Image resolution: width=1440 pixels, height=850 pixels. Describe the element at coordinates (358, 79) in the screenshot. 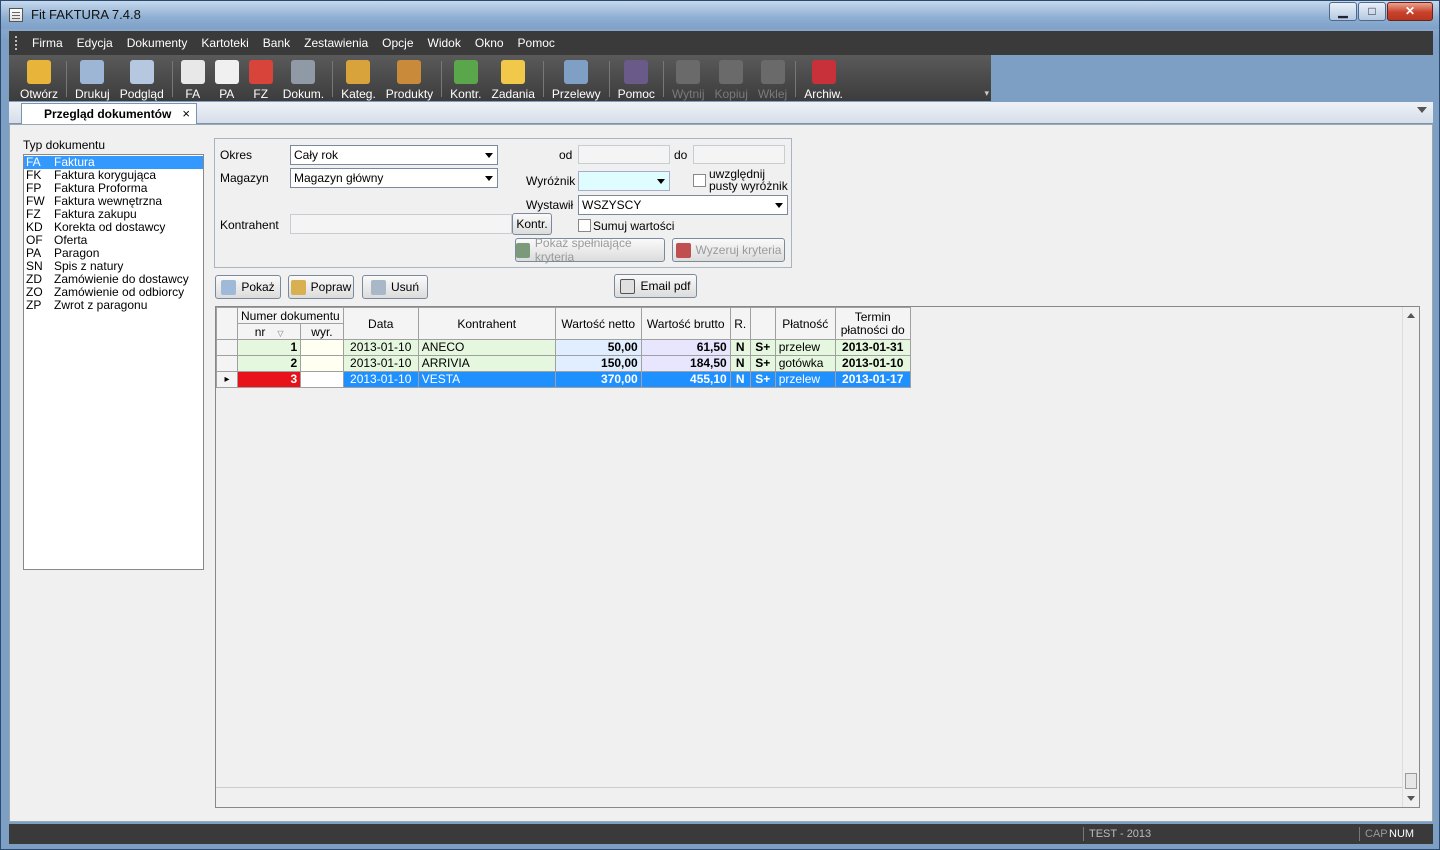

I see `toolbar-categories-button: Kateg.` at that location.